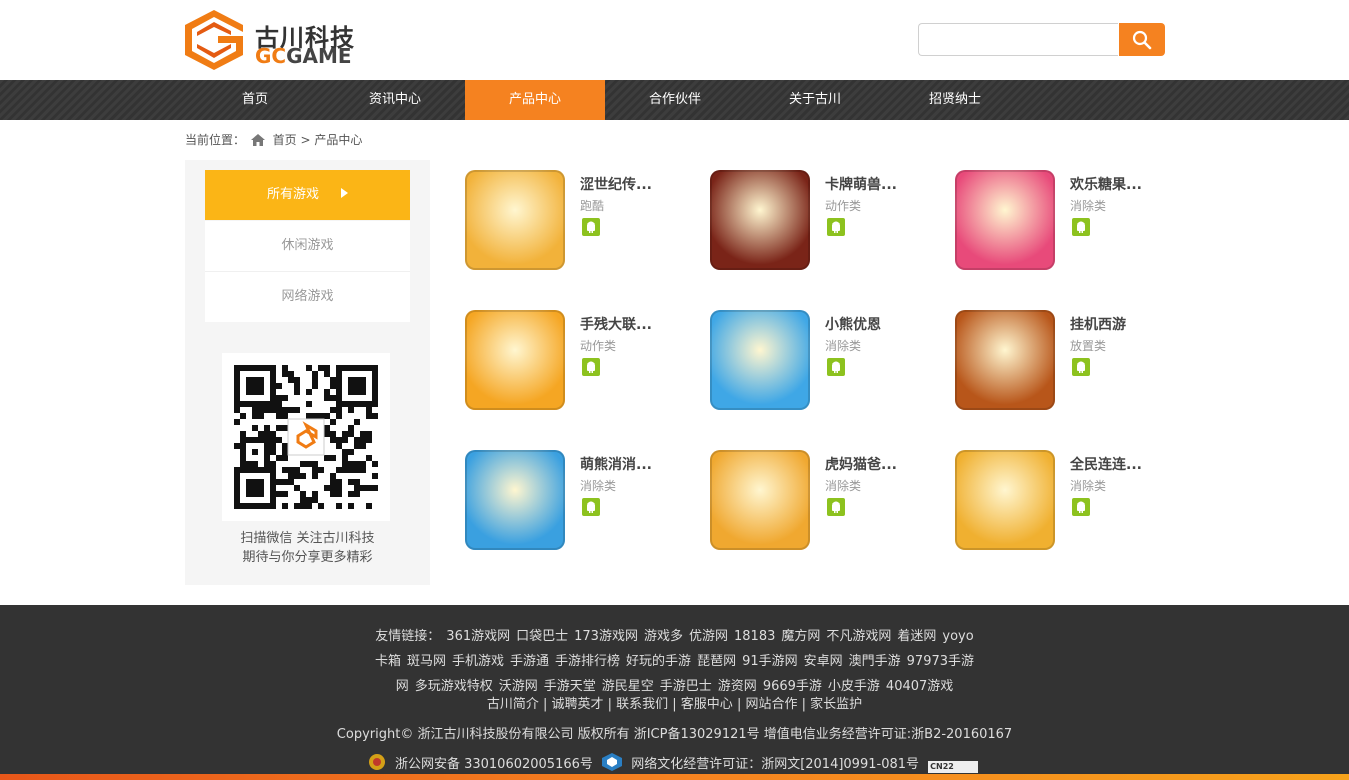 This screenshot has width=1349, height=780. Describe the element at coordinates (663, 636) in the screenshot. I see `friend-link: 游戏多` at that location.